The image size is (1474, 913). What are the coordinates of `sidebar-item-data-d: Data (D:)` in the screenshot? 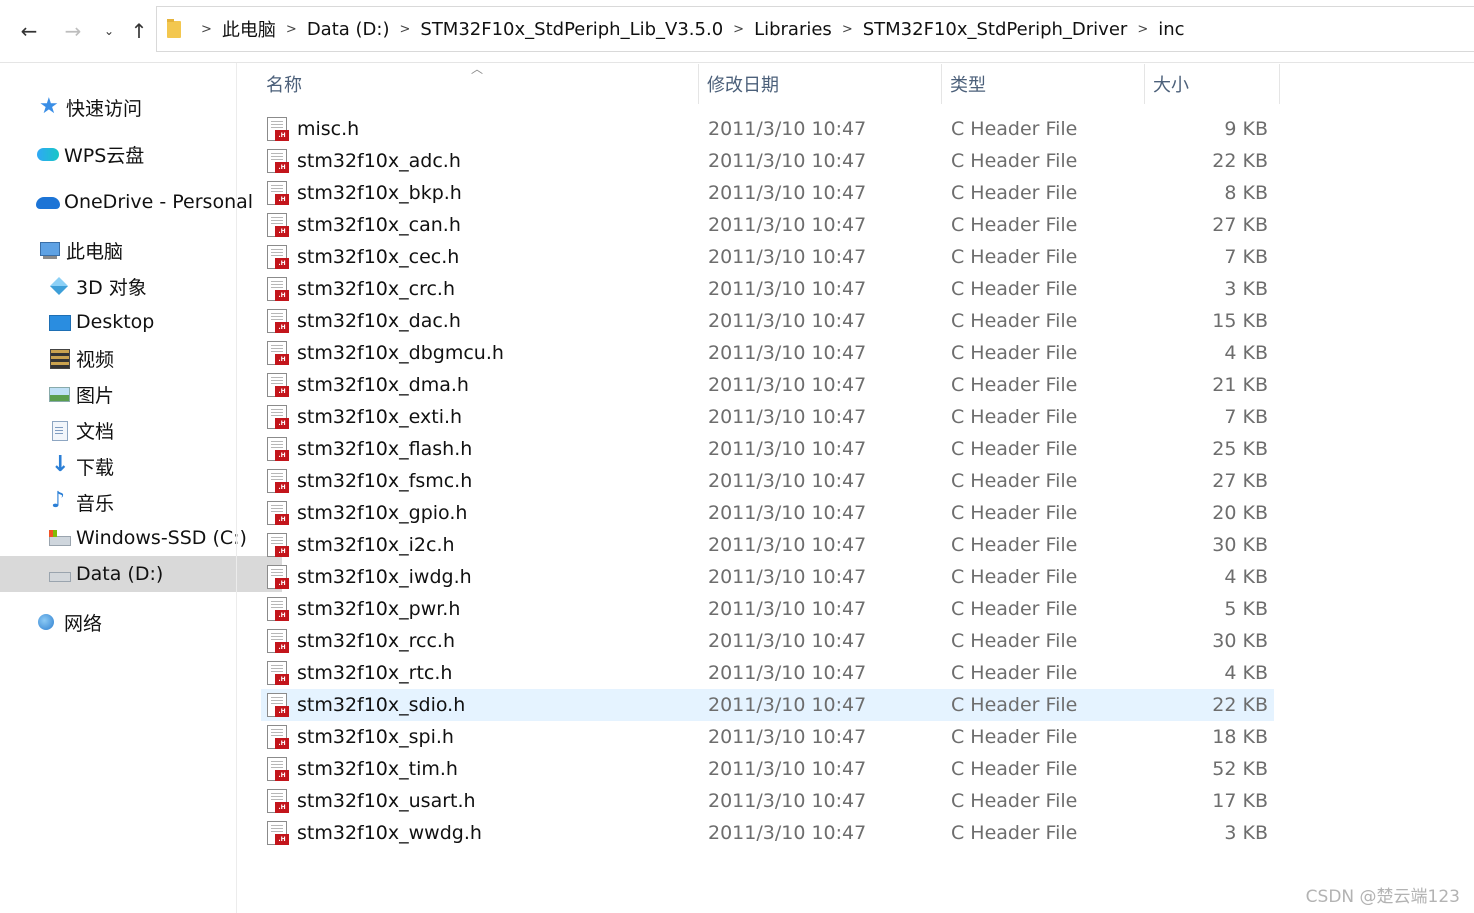 It's located at (141, 574).